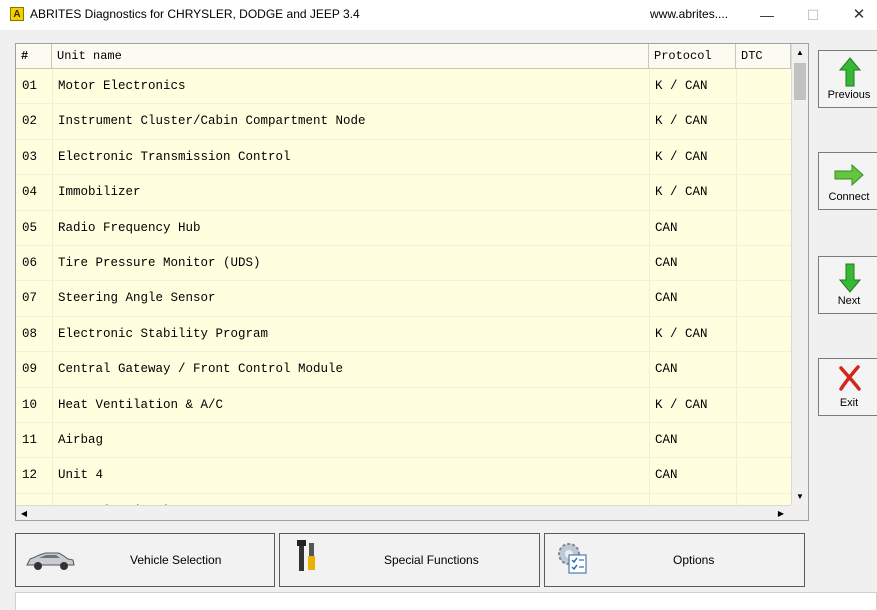 This screenshot has width=877, height=610. What do you see at coordinates (849, 197) in the screenshot?
I see `connect-label: Connect` at bounding box center [849, 197].